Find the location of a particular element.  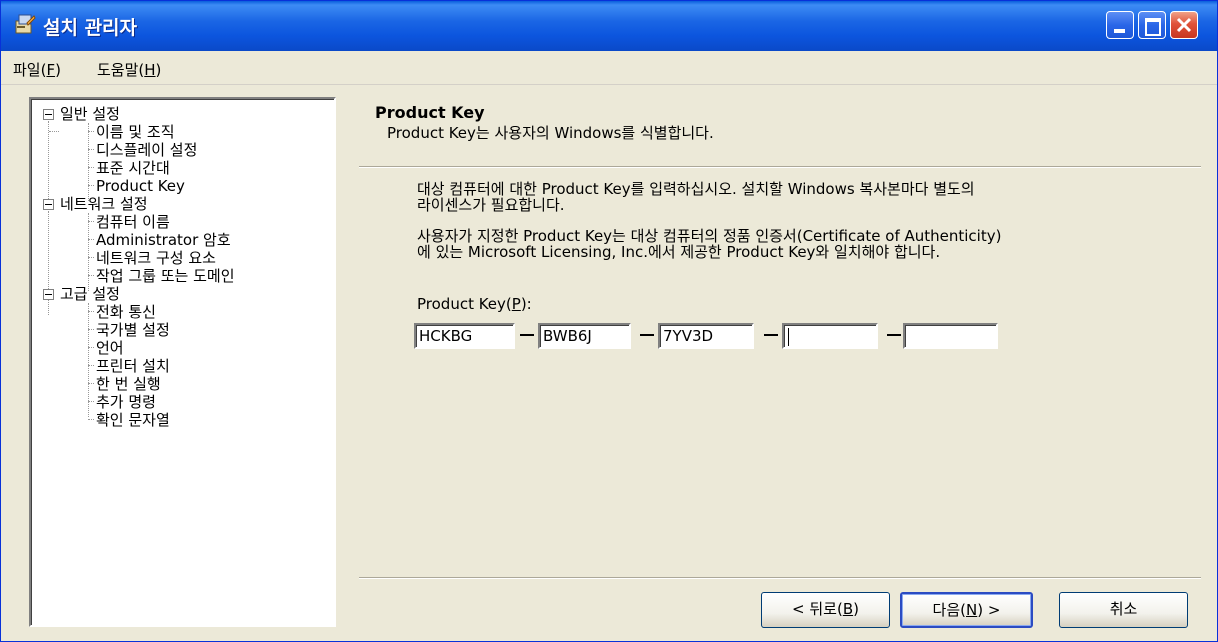

maximize-button is located at coordinates (1152, 25).